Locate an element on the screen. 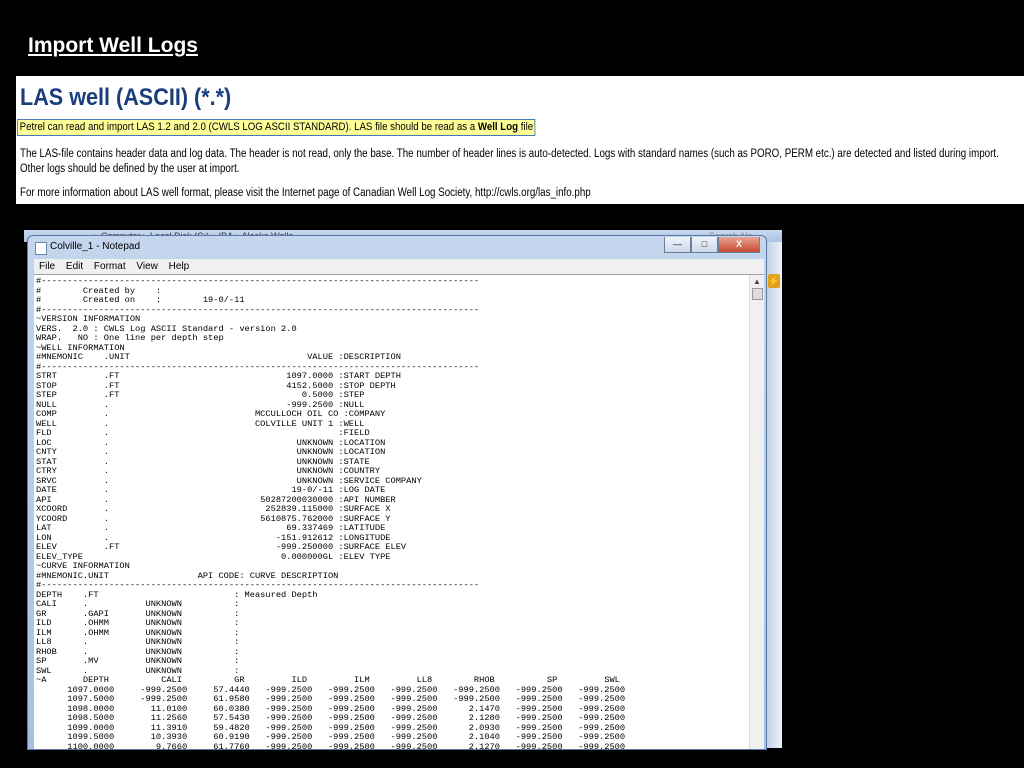 Image resolution: width=1024 pixels, height=768 pixels. text-line: ILM .OHMM UNKNOWN : is located at coordinates (138, 632).